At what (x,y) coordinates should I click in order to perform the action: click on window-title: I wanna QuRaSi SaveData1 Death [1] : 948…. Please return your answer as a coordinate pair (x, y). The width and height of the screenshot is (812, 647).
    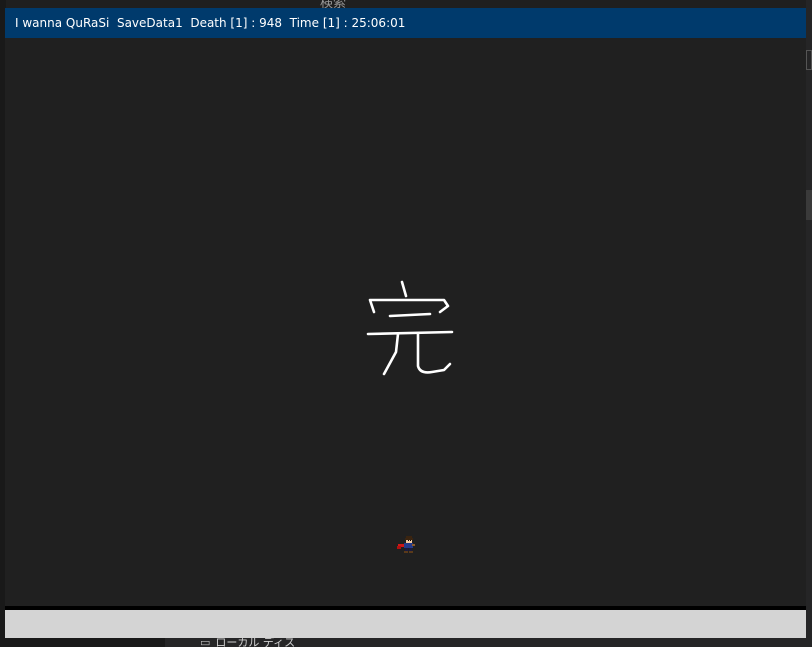
    Looking at the image, I should click on (210, 23).